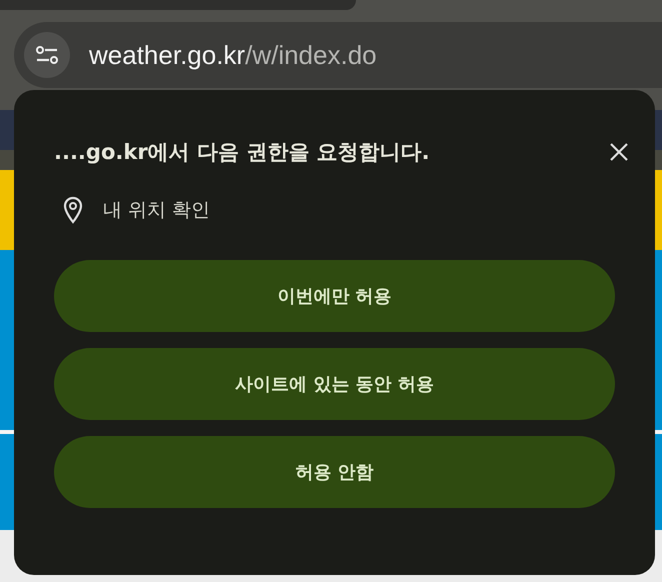 Image resolution: width=662 pixels, height=582 pixels. I want to click on sliders-icon, so click(47, 55).